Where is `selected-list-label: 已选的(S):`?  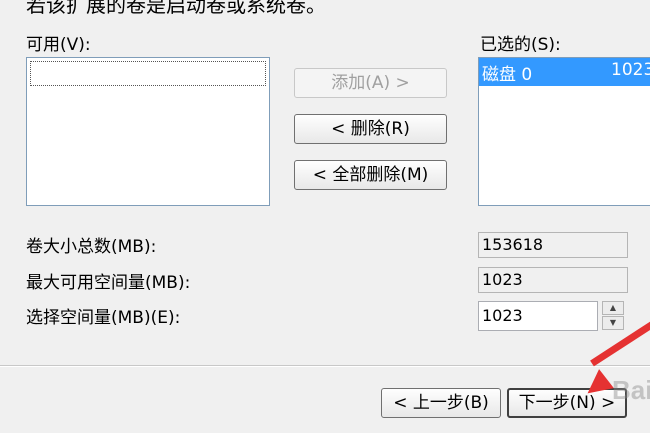 selected-list-label: 已选的(S): is located at coordinates (520, 45).